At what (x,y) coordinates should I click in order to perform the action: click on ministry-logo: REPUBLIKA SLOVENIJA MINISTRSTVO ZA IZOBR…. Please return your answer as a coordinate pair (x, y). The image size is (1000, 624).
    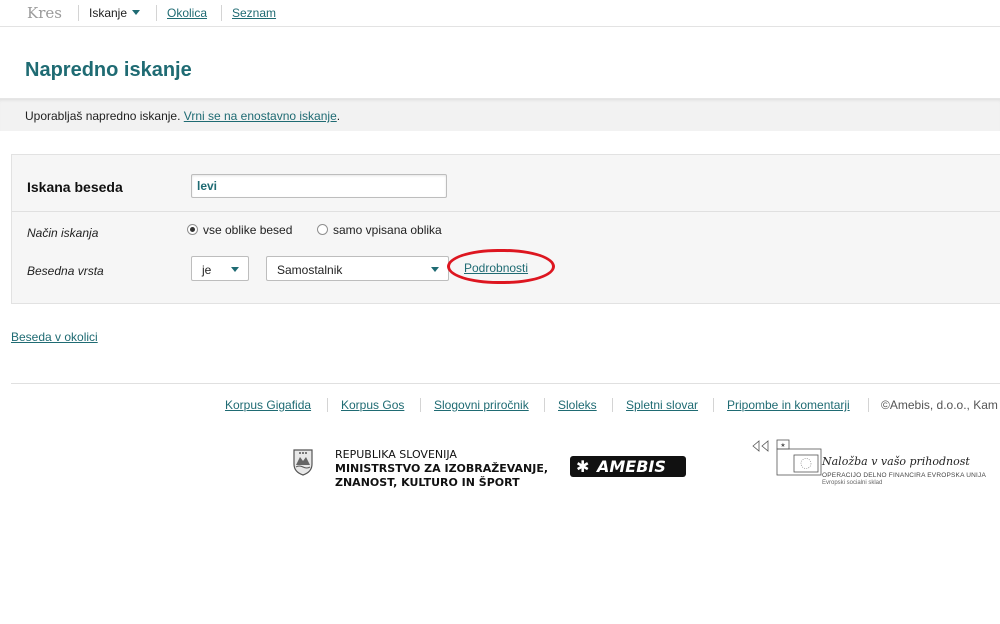
    Looking at the image, I should click on (441, 469).